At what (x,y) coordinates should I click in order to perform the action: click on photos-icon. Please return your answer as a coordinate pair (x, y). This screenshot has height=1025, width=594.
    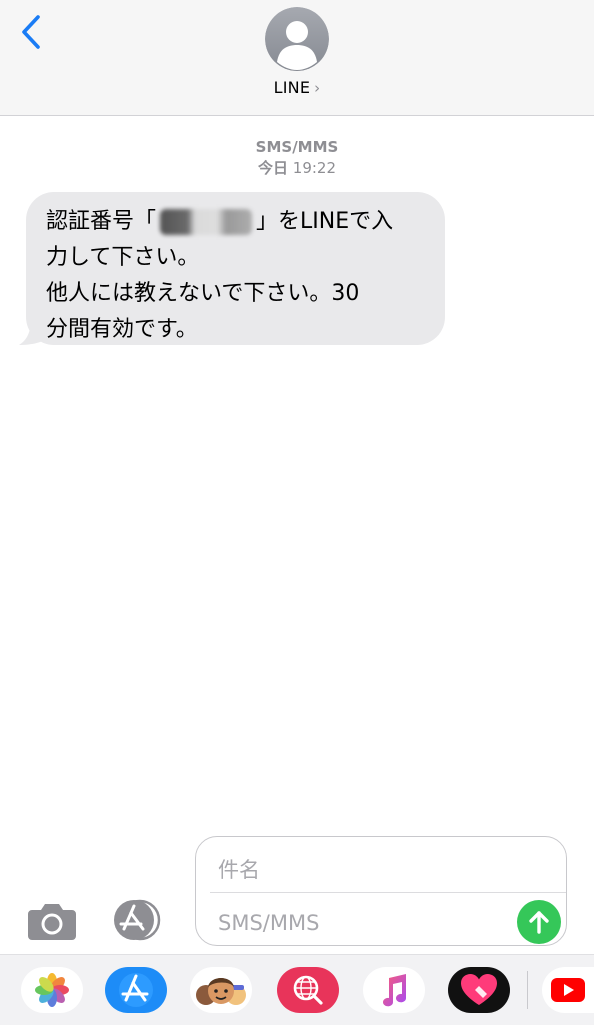
    Looking at the image, I should click on (52, 990).